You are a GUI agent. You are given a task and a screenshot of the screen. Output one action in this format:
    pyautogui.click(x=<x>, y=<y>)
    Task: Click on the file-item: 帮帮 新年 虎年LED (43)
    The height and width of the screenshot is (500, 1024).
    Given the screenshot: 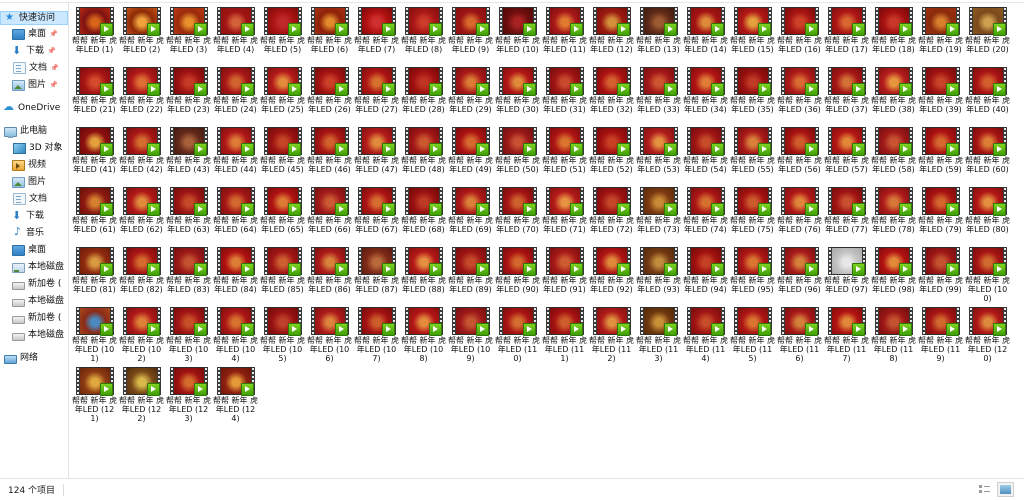 What is the action you would take?
    pyautogui.click(x=188, y=155)
    